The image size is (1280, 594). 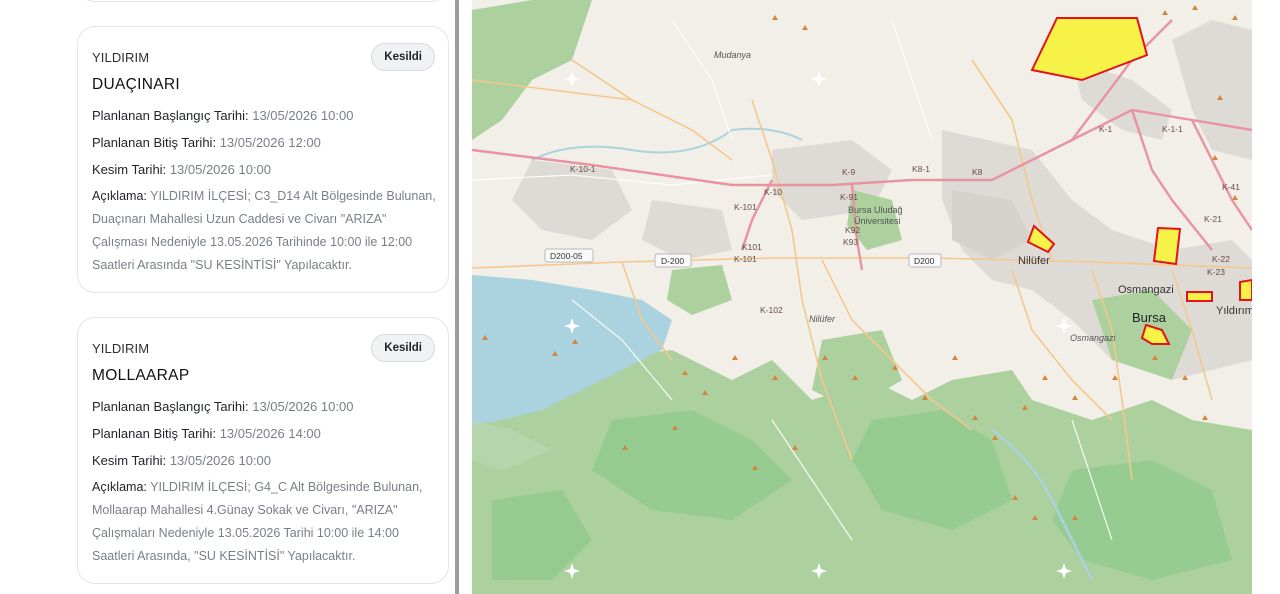 I want to click on svg-text: K8-1, so click(x=921, y=169).